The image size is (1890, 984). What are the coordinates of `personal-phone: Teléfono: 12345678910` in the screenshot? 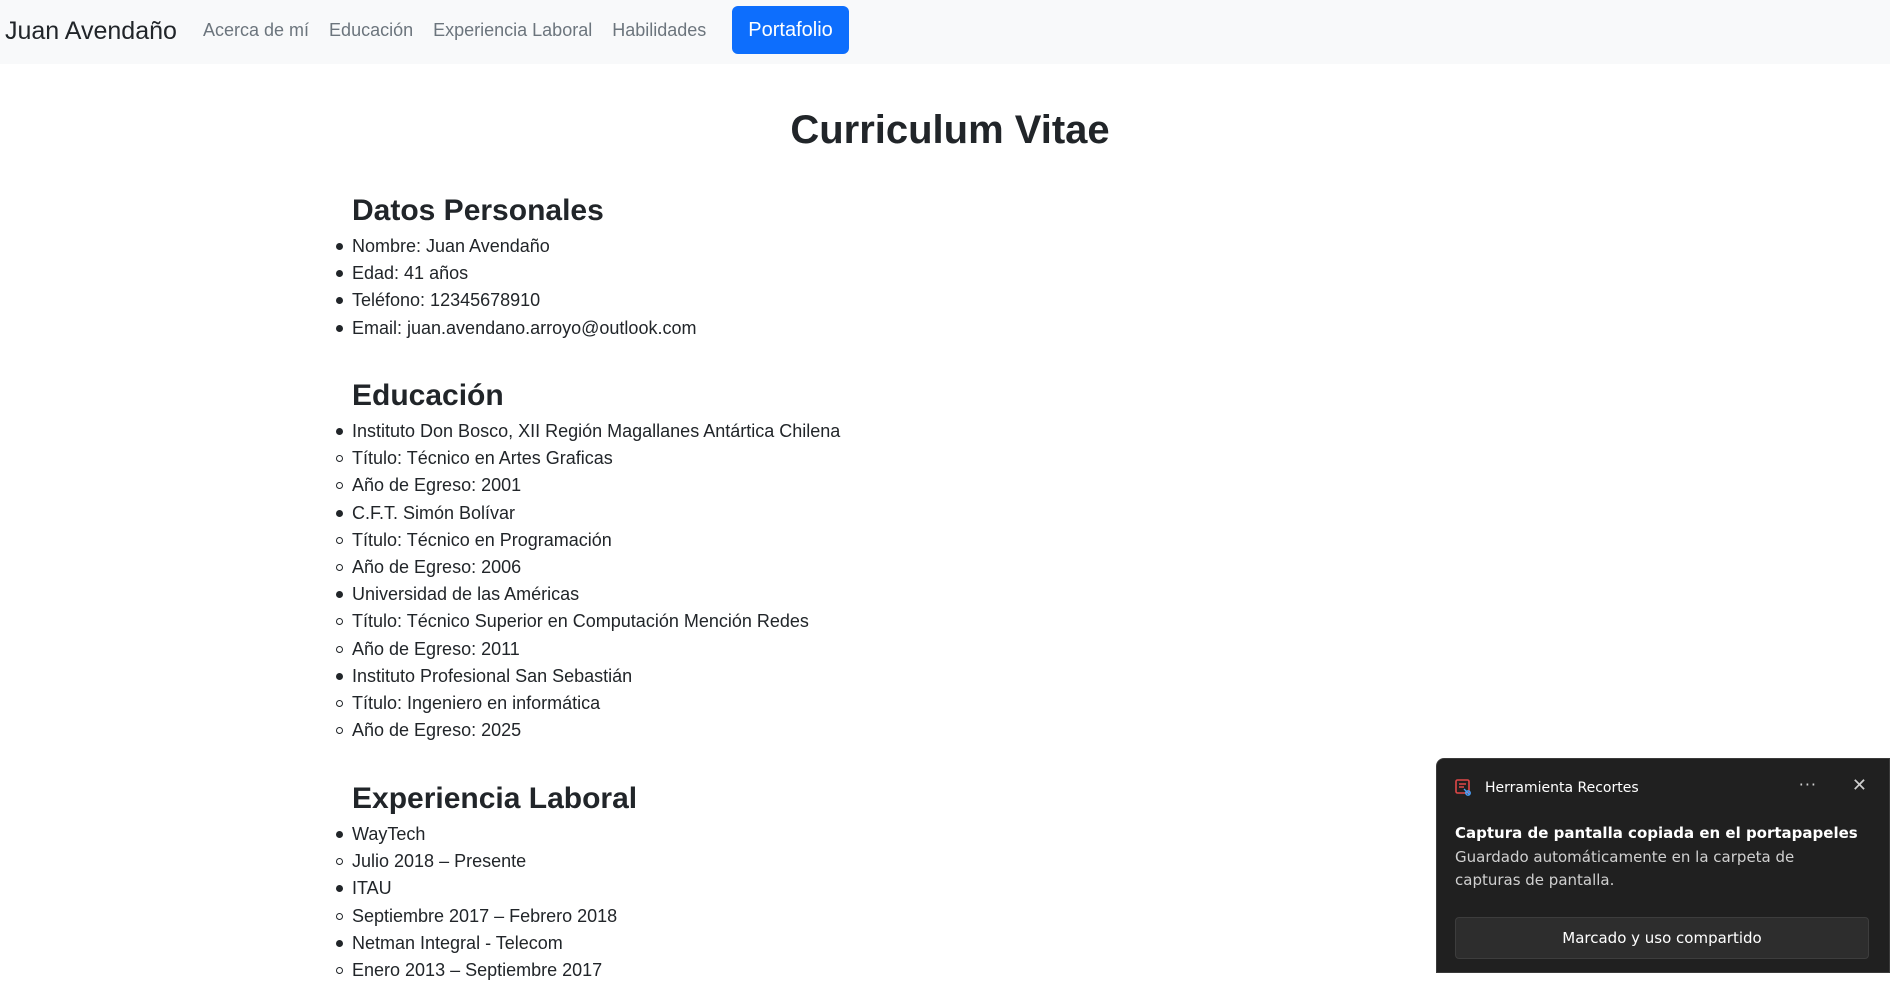 It's located at (446, 300).